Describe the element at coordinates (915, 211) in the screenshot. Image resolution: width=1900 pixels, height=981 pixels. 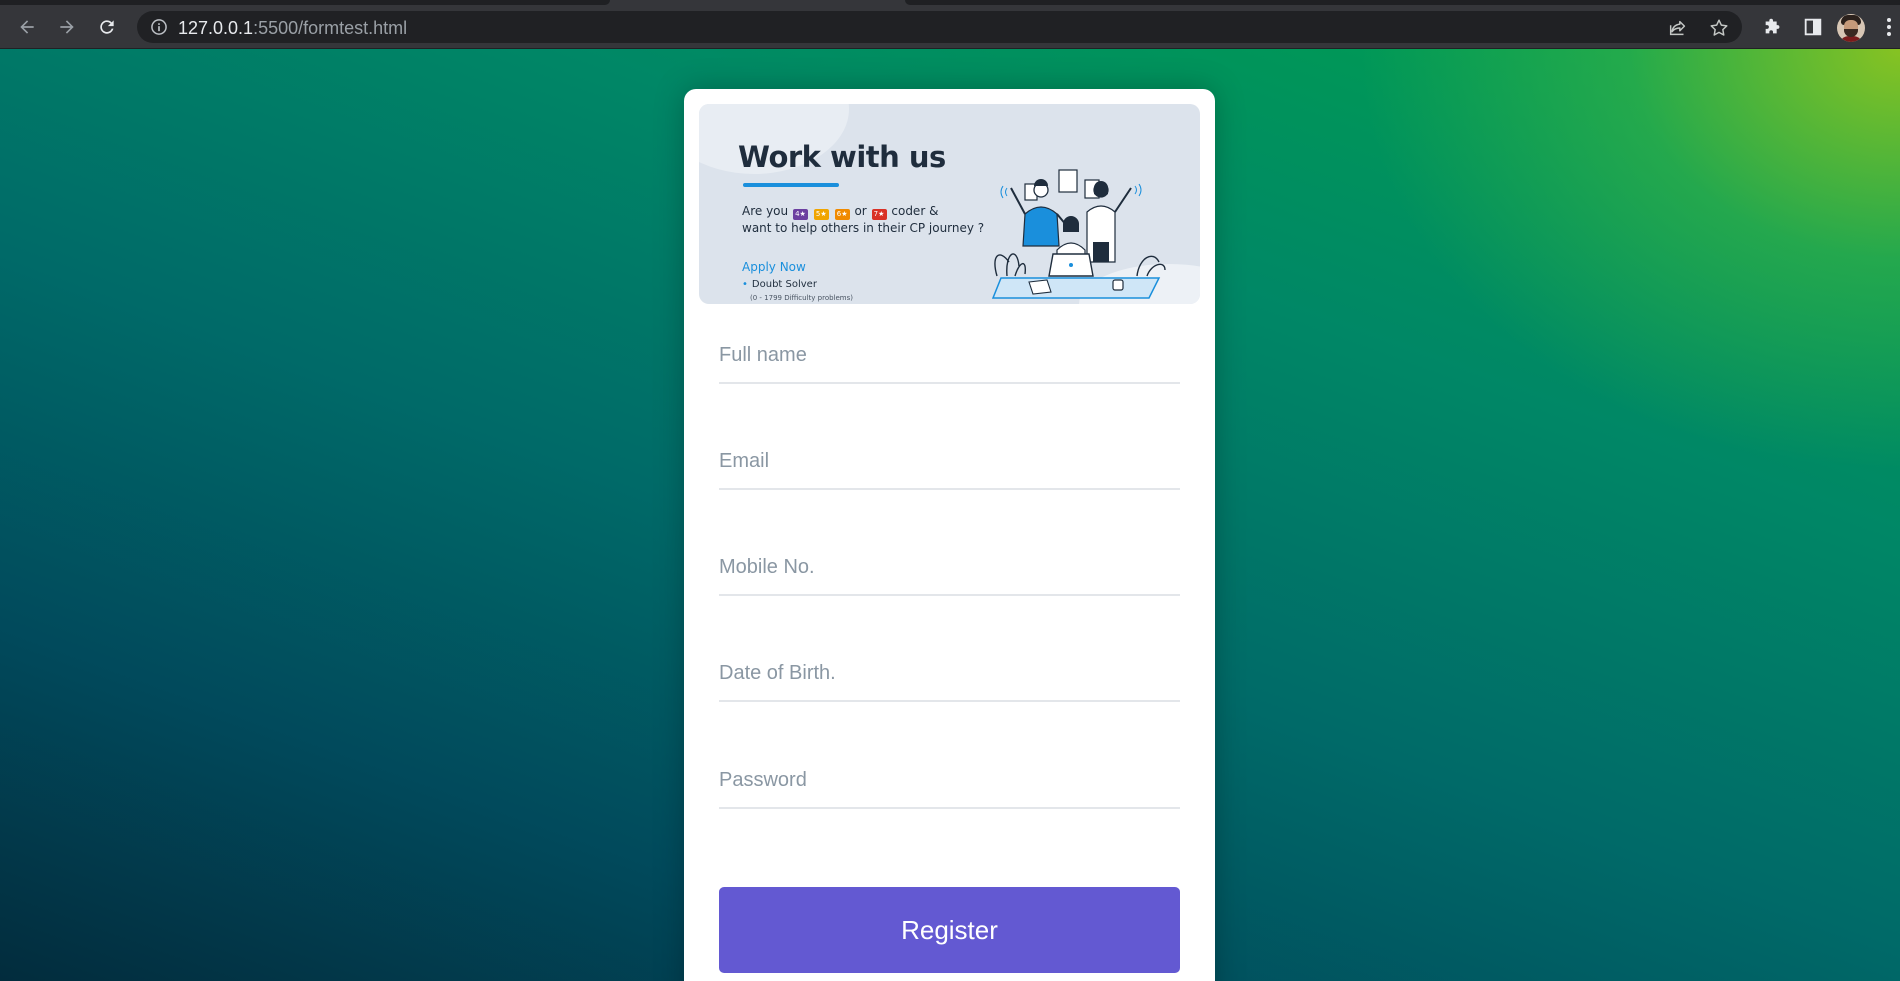
I see `line1-suffix: coder &` at that location.